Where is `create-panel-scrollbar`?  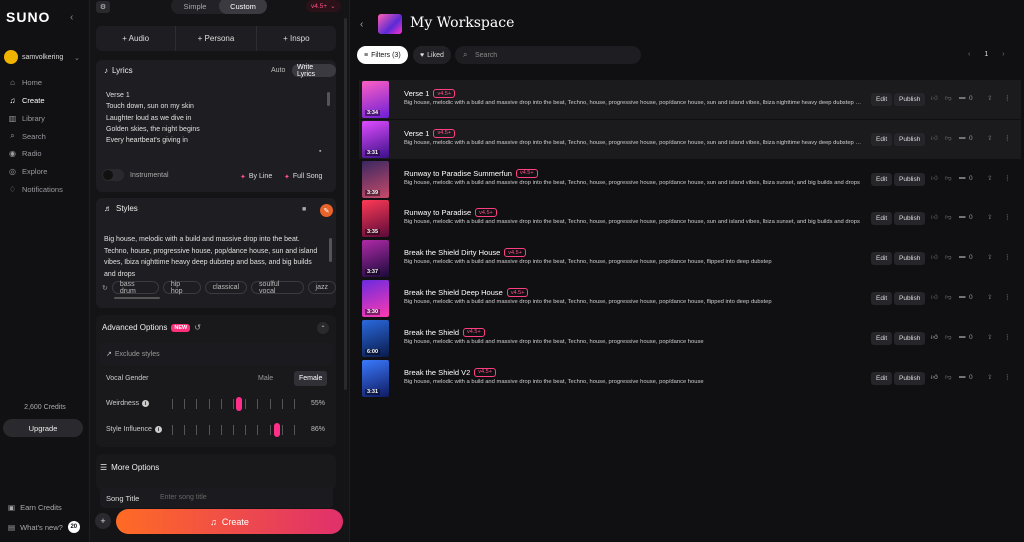
create-panel-scrollbar is located at coordinates (345, 204).